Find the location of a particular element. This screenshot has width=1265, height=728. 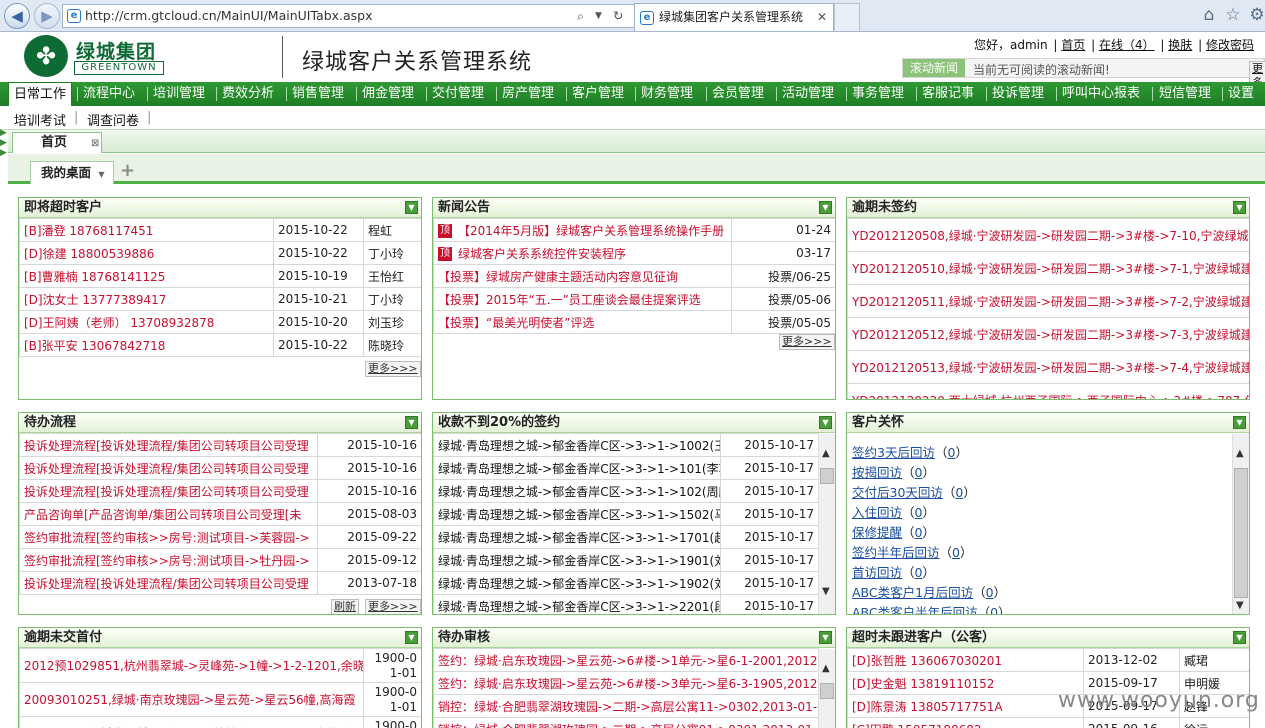

skin-link: 换肤 is located at coordinates (1180, 45).